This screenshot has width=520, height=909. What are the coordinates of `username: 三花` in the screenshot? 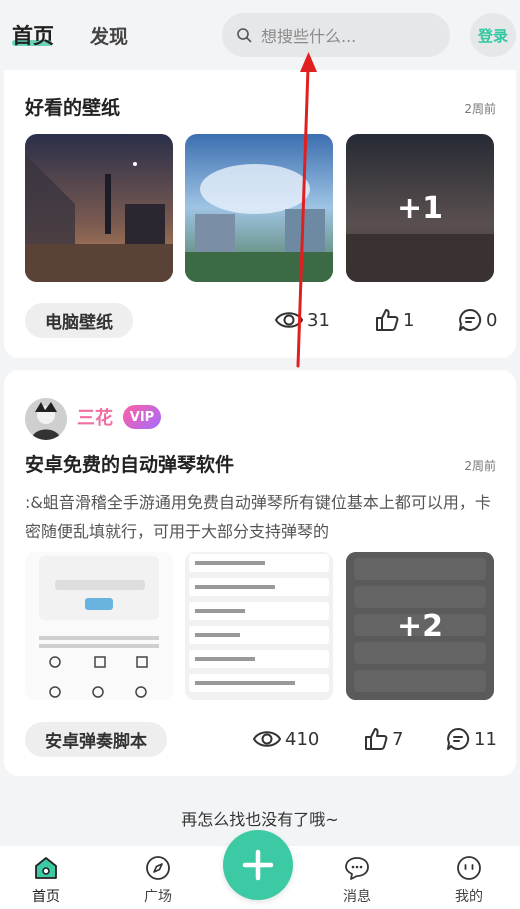 It's located at (95, 417).